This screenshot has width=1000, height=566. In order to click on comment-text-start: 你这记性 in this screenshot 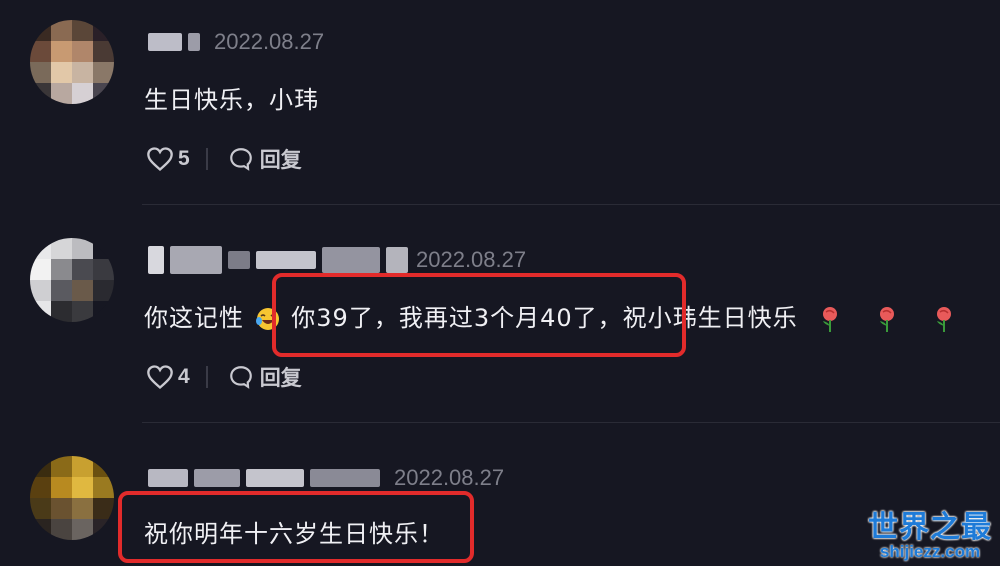, I will do `click(194, 318)`.